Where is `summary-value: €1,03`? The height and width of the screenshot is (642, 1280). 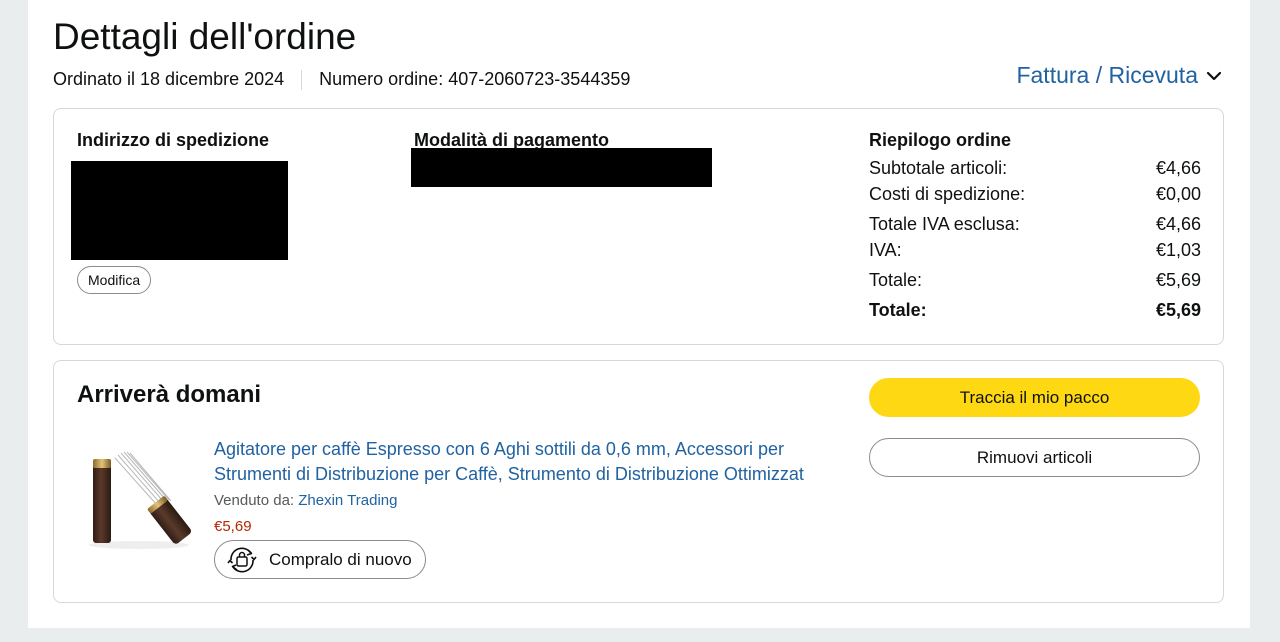 summary-value: €1,03 is located at coordinates (1178, 250).